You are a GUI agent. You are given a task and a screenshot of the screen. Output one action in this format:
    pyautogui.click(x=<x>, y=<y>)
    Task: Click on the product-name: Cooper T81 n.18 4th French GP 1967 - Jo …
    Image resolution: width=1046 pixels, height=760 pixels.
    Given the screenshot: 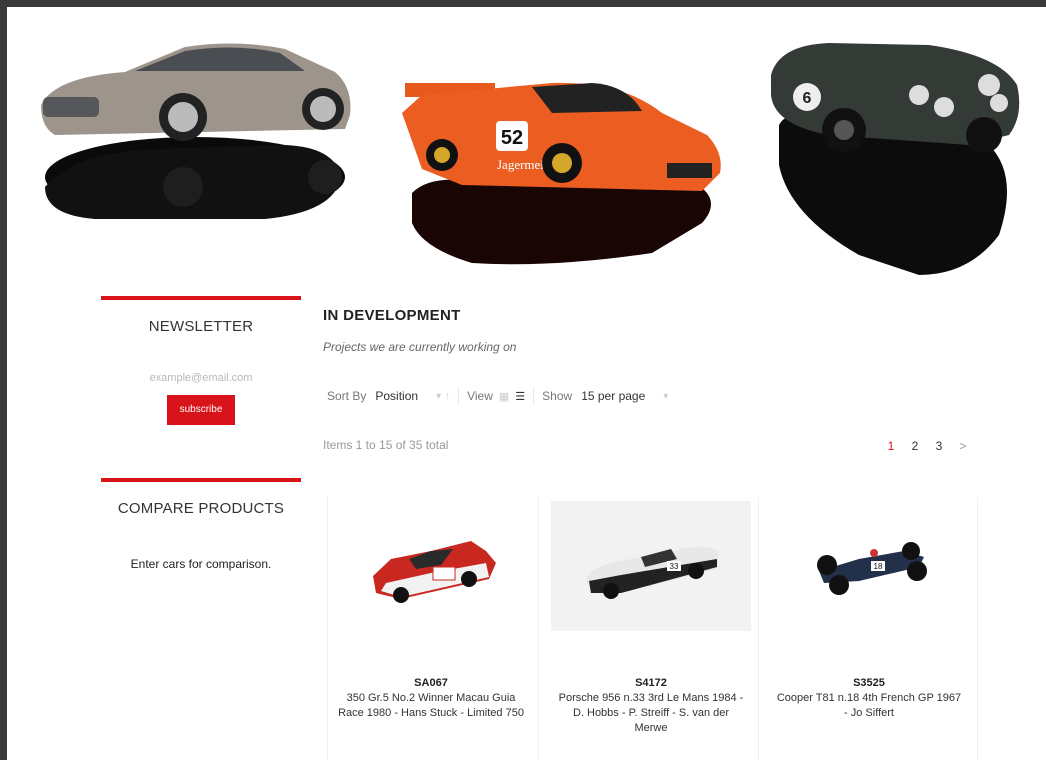 What is the action you would take?
    pyautogui.click(x=869, y=706)
    